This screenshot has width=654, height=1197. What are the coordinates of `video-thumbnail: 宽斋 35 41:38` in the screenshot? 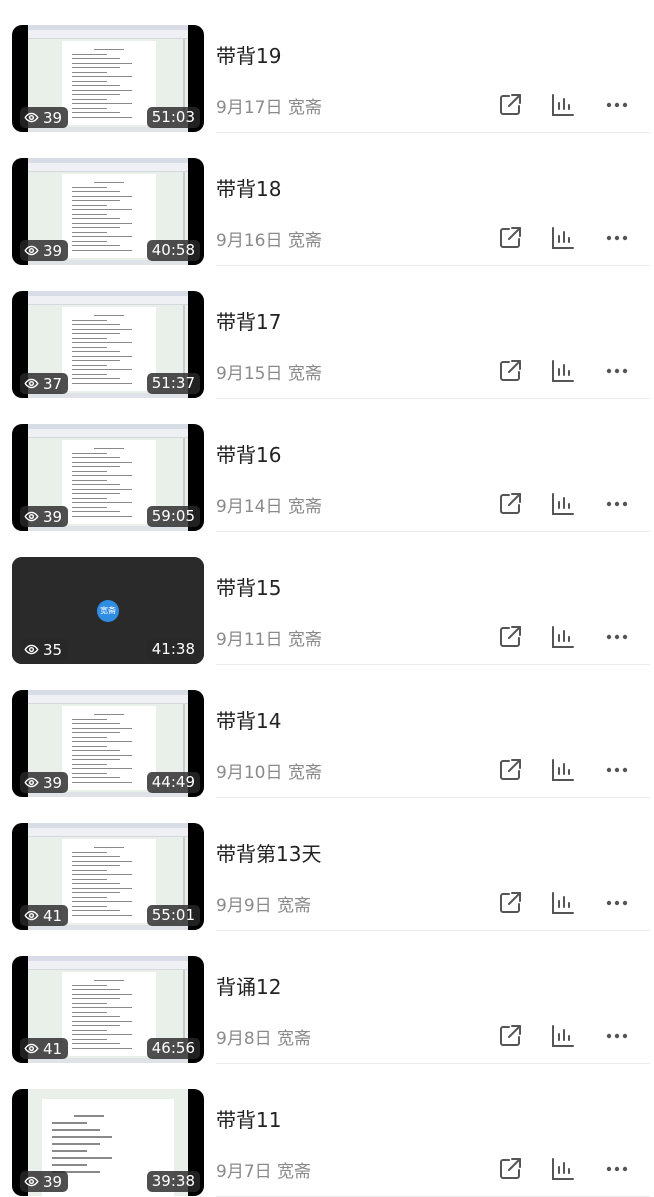 It's located at (108, 610).